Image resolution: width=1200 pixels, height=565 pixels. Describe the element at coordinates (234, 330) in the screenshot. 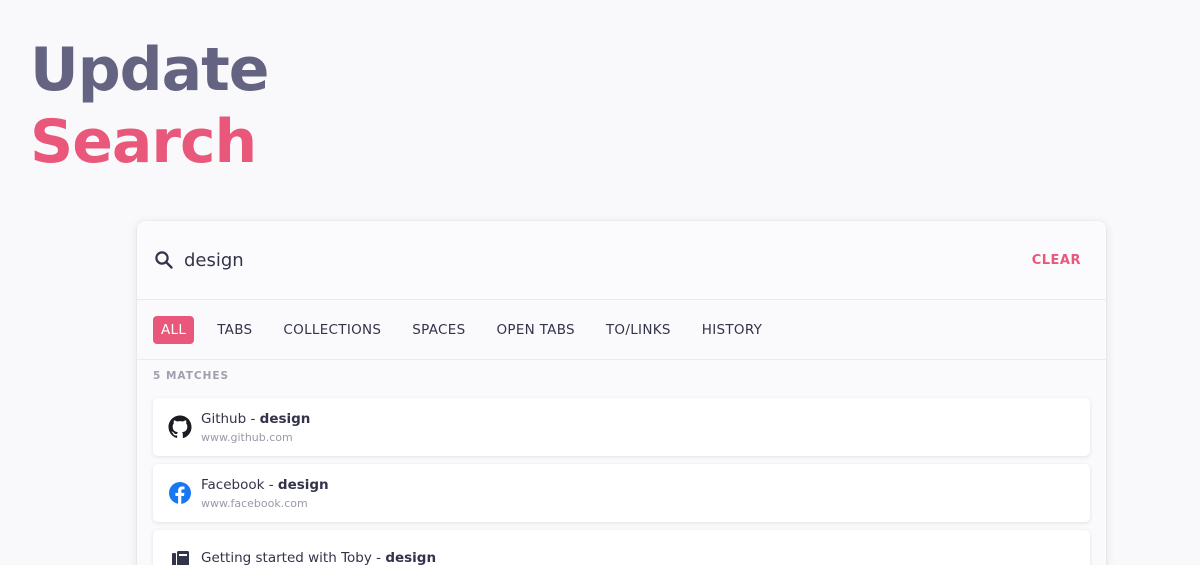

I see `tab-tabs: TABS` at that location.